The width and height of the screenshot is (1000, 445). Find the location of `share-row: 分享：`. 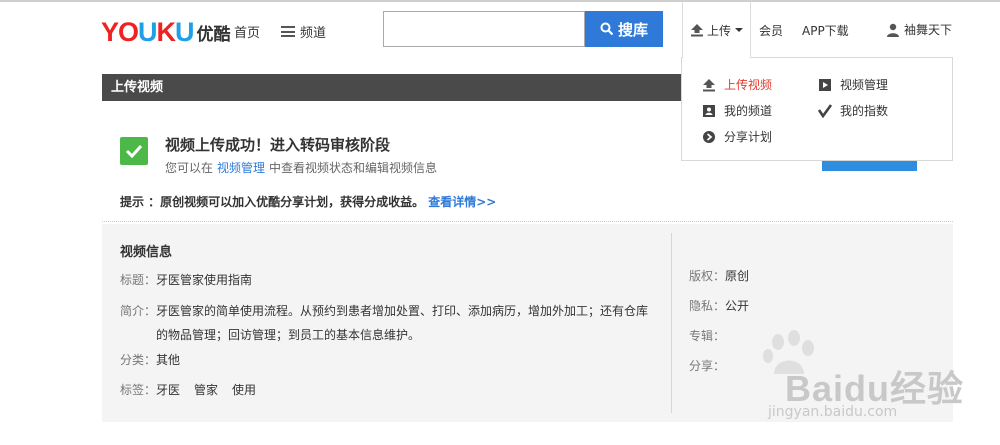

share-row: 分享： is located at coordinates (707, 366).